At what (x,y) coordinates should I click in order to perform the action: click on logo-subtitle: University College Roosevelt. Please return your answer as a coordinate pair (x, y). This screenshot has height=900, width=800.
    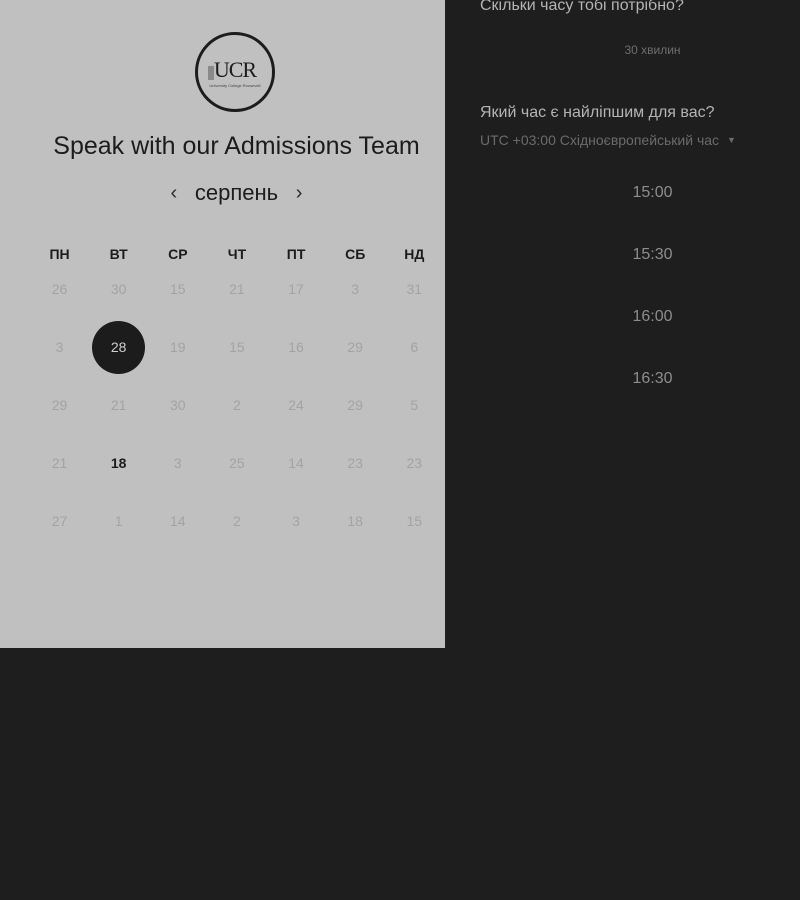
    Looking at the image, I should click on (235, 85).